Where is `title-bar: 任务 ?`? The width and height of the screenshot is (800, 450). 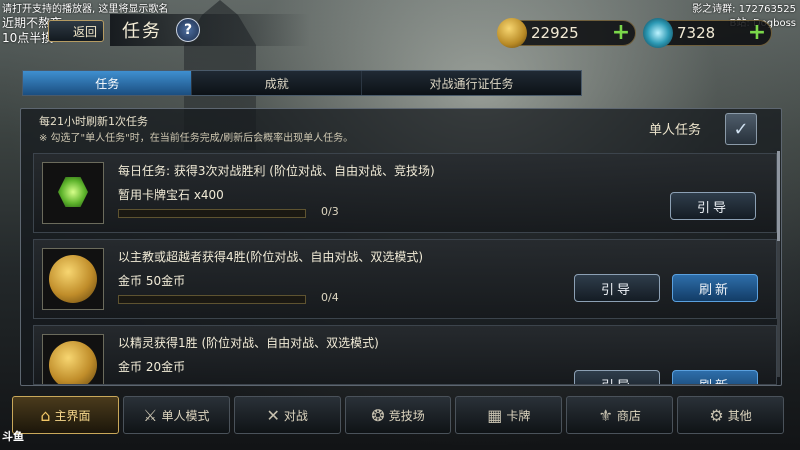
title-bar: 任务 ? is located at coordinates (210, 30).